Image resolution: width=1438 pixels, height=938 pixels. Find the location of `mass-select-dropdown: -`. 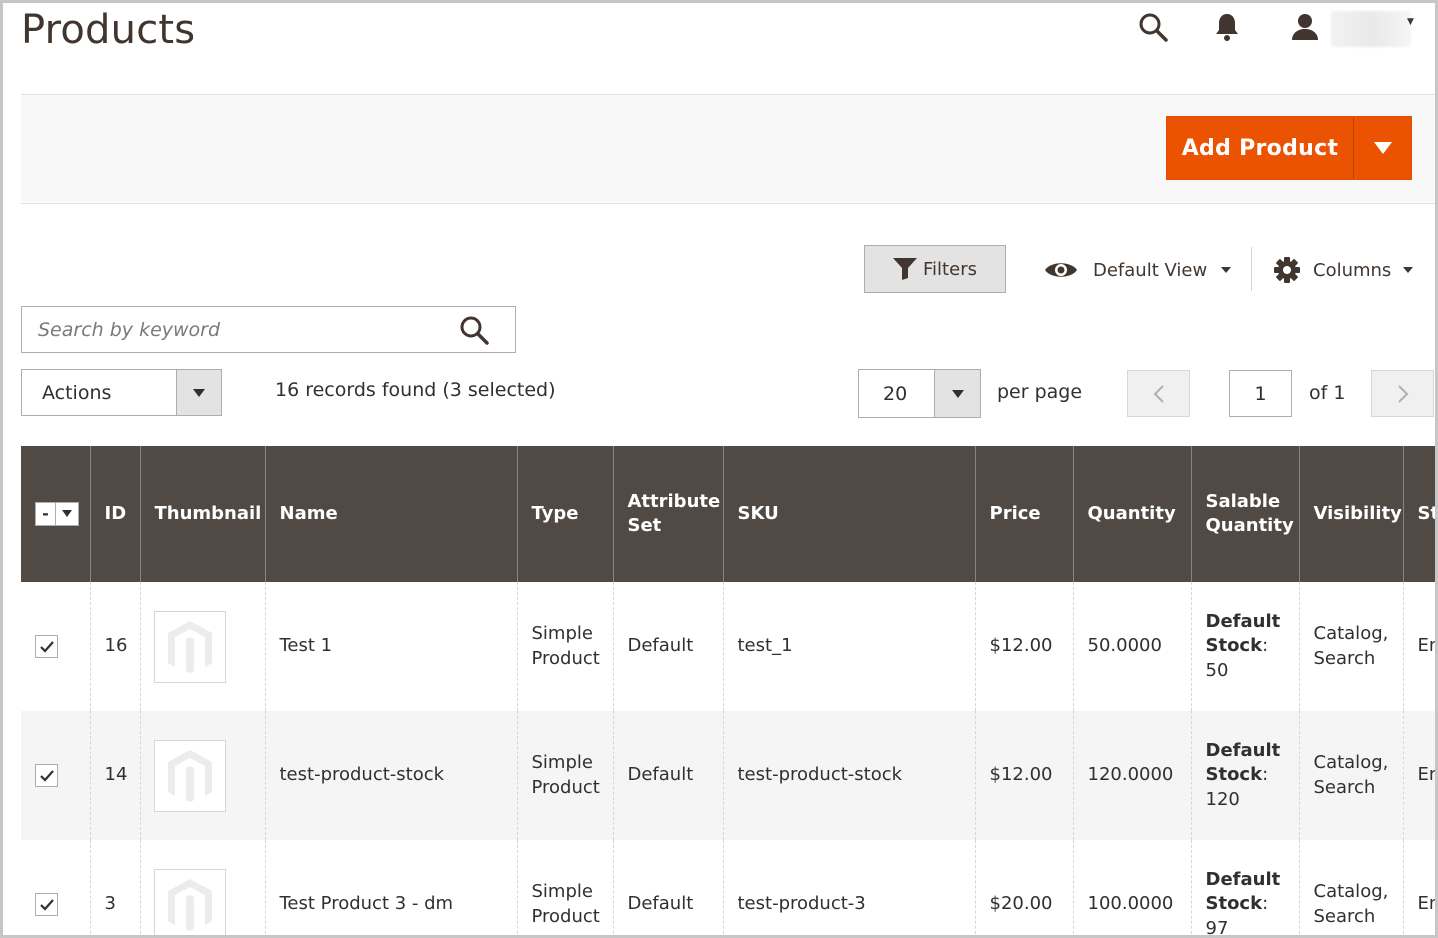

mass-select-dropdown: - is located at coordinates (57, 513).